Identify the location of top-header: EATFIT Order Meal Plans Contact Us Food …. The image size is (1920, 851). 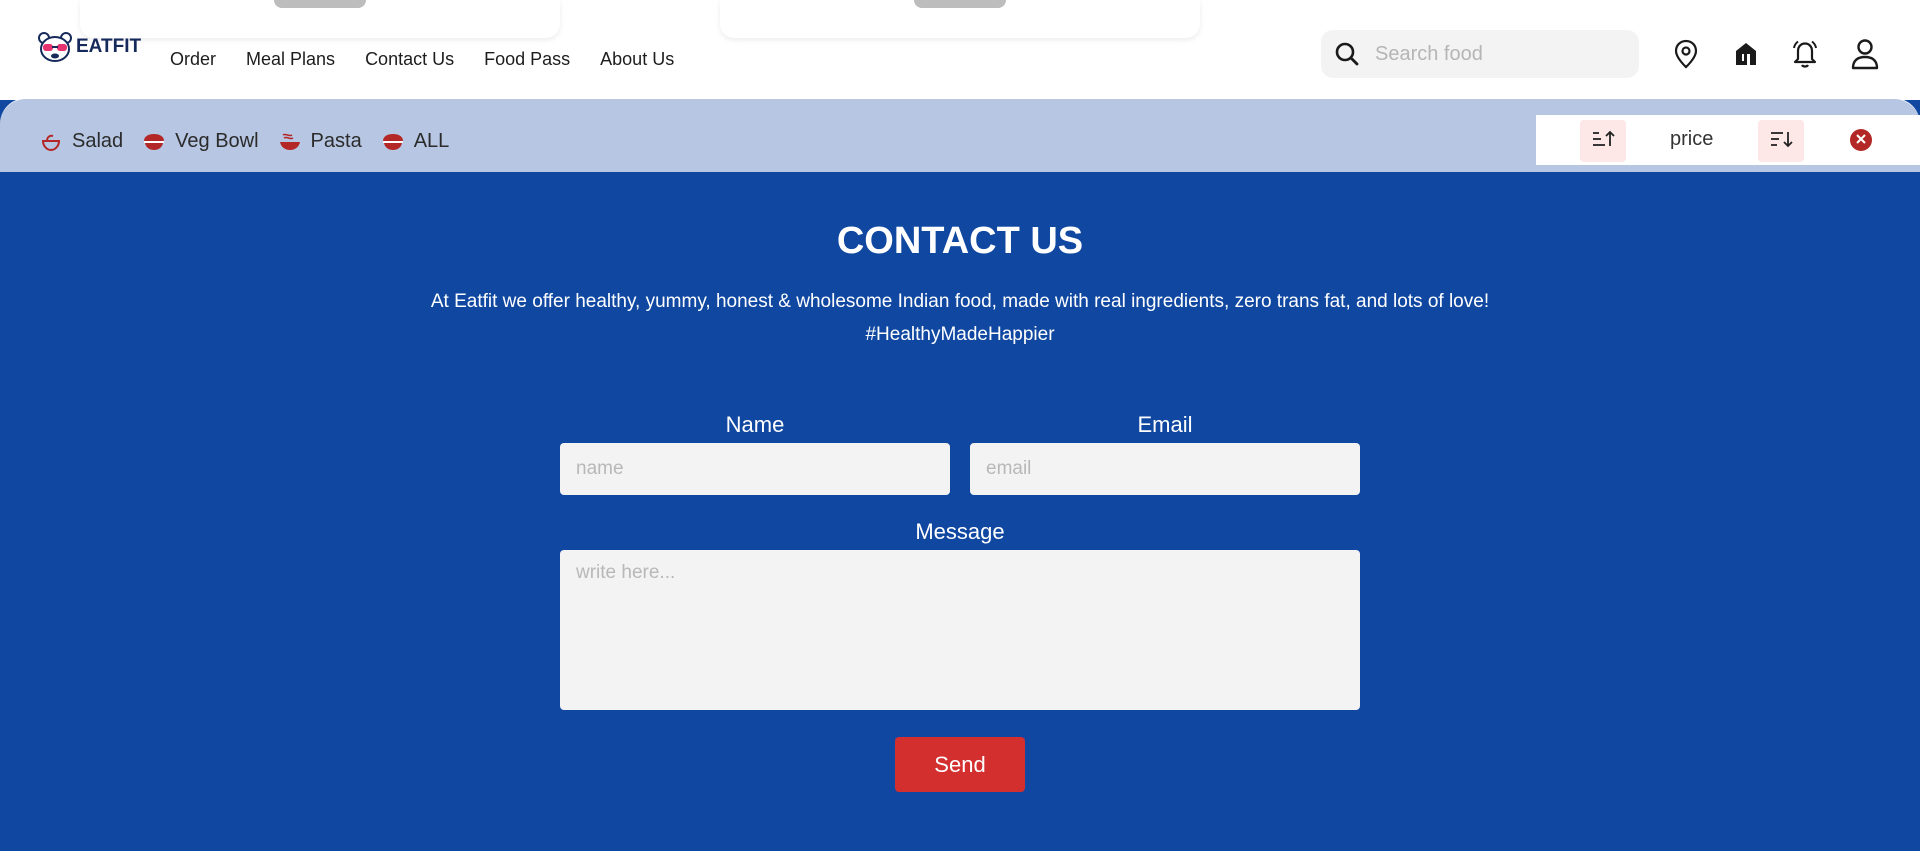
(960, 50).